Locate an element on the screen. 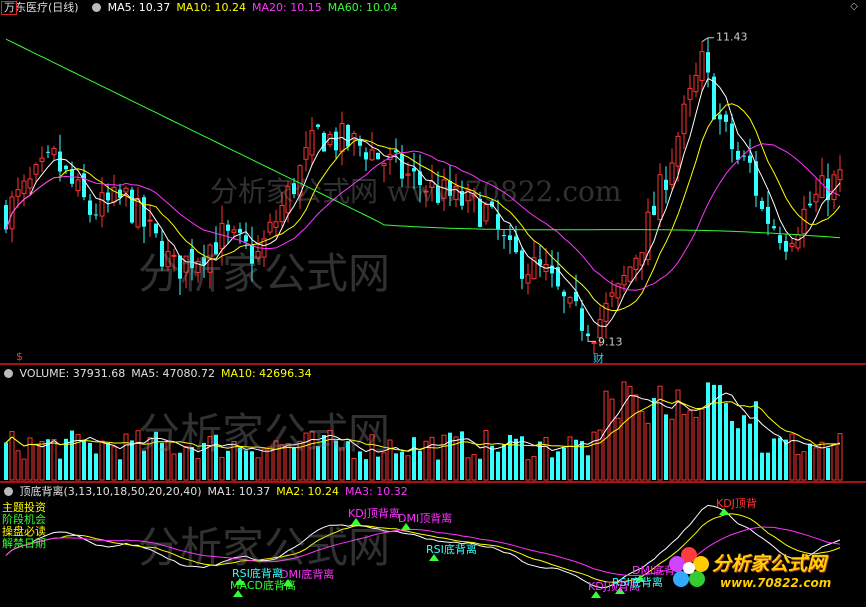 This screenshot has height=607, width=866. site-logo: 分析家公式网 www.70822.com is located at coordinates (762, 572).